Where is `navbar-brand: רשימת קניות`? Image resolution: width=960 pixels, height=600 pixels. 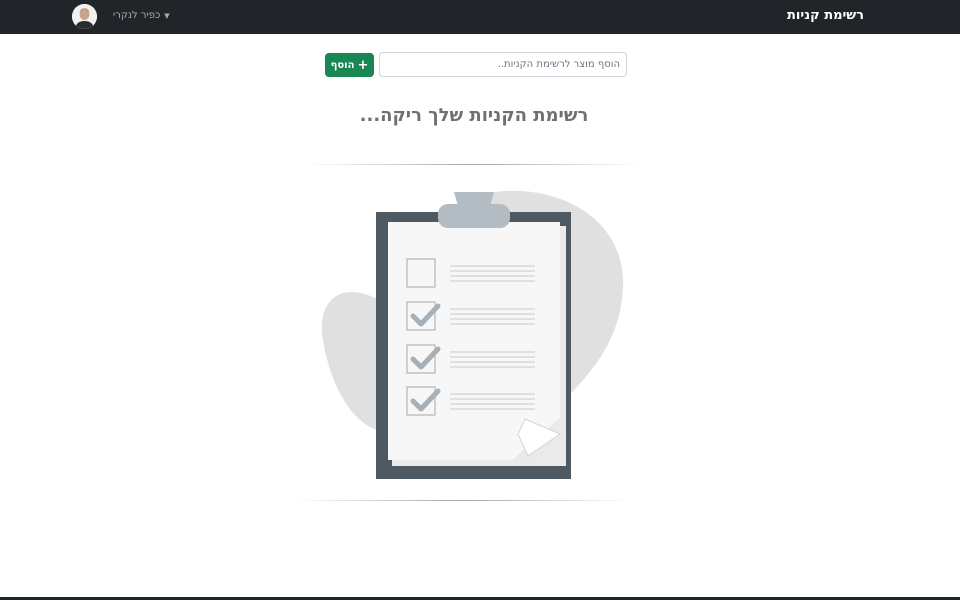
navbar-brand: רשימת קניות is located at coordinates (825, 15).